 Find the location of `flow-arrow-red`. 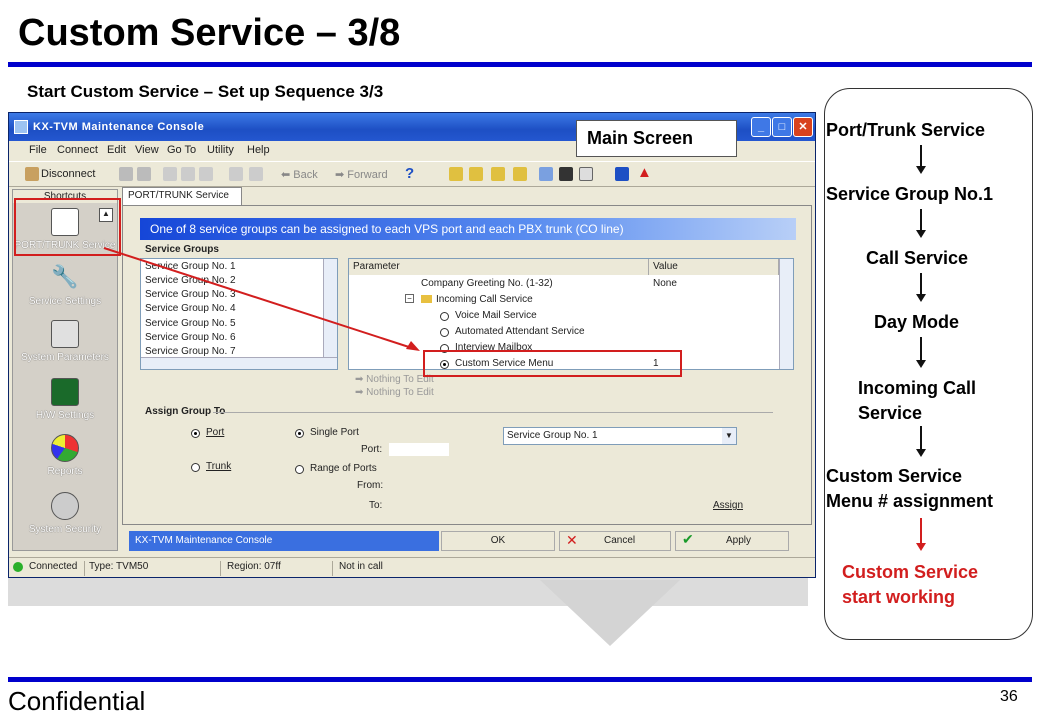

flow-arrow-red is located at coordinates (921, 531).